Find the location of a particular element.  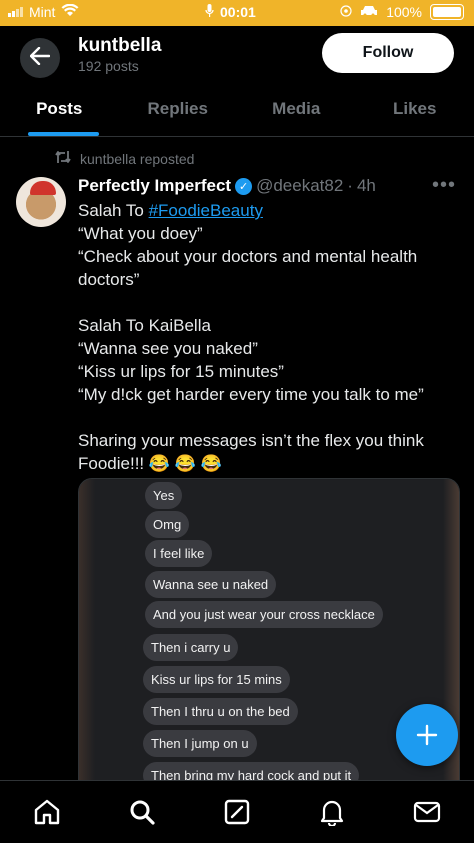

search-icon is located at coordinates (142, 812).